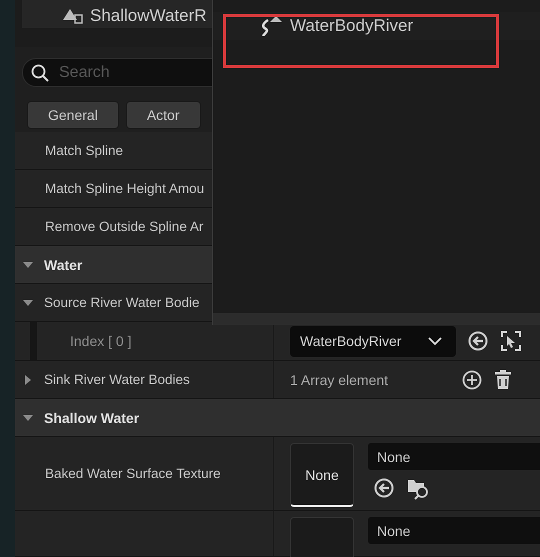  Describe the element at coordinates (472, 380) in the screenshot. I see `add-icon` at that location.